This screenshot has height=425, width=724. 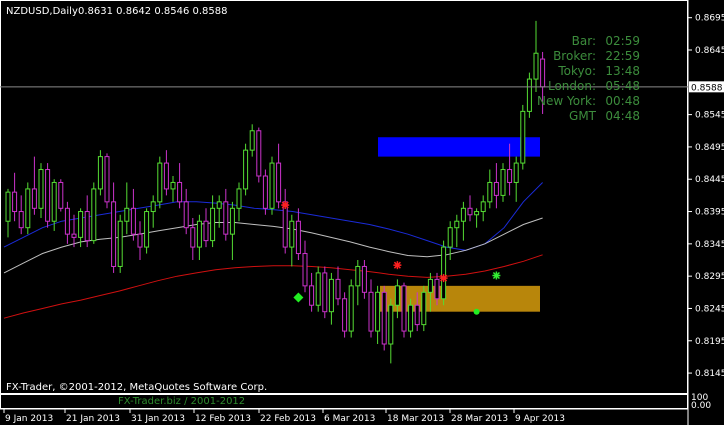 What do you see at coordinates (709, 374) in the screenshot?
I see `price-tick-label: 0.8145` at bounding box center [709, 374].